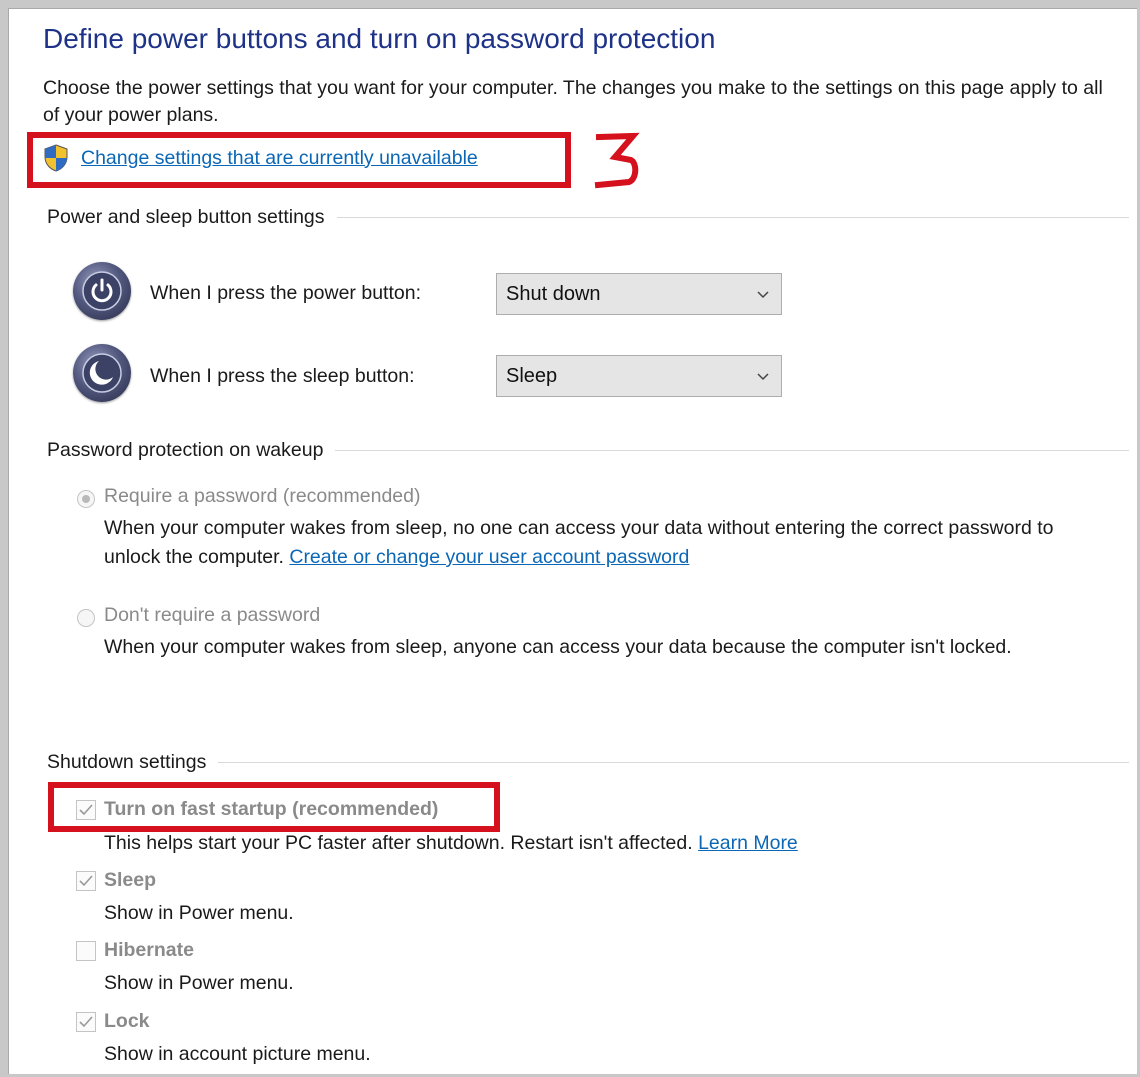 This screenshot has width=1140, height=1077. What do you see at coordinates (748, 843) in the screenshot?
I see `learn-more-link: Learn More` at bounding box center [748, 843].